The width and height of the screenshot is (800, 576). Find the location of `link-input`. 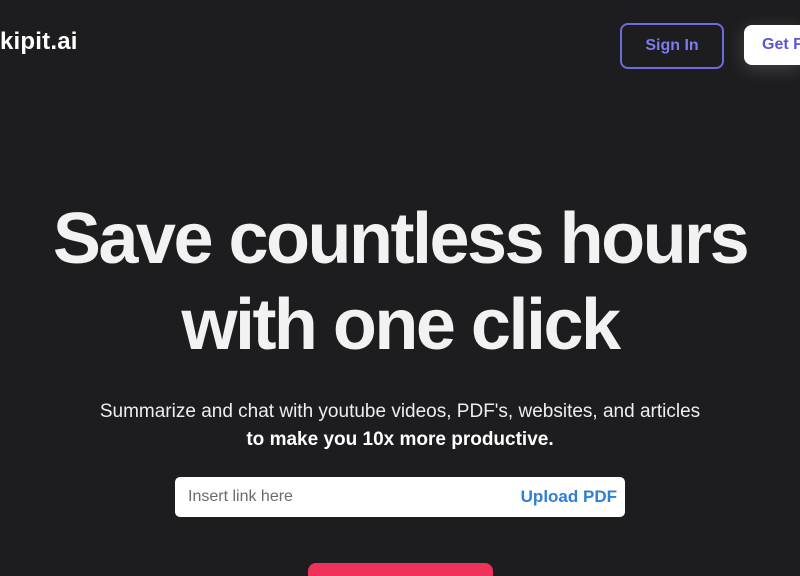

link-input is located at coordinates (343, 497).